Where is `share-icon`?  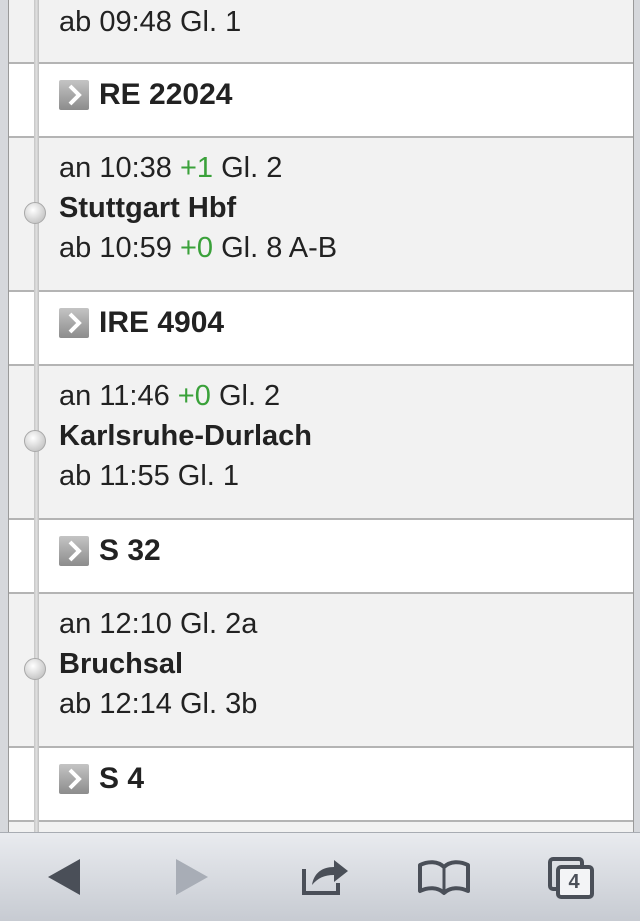
share-icon is located at coordinates (325, 877).